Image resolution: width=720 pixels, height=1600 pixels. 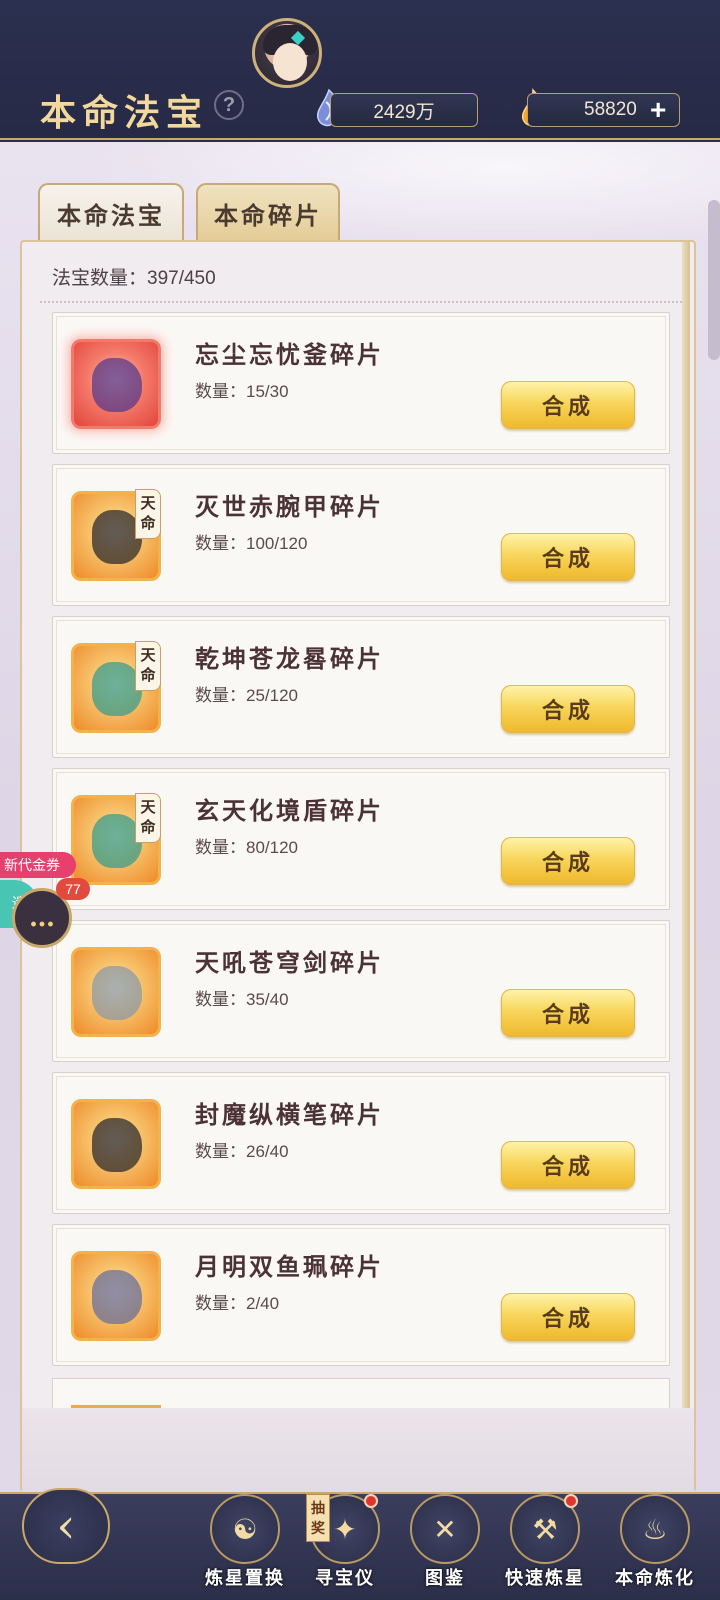 I want to click on avatar, so click(x=287, y=53).